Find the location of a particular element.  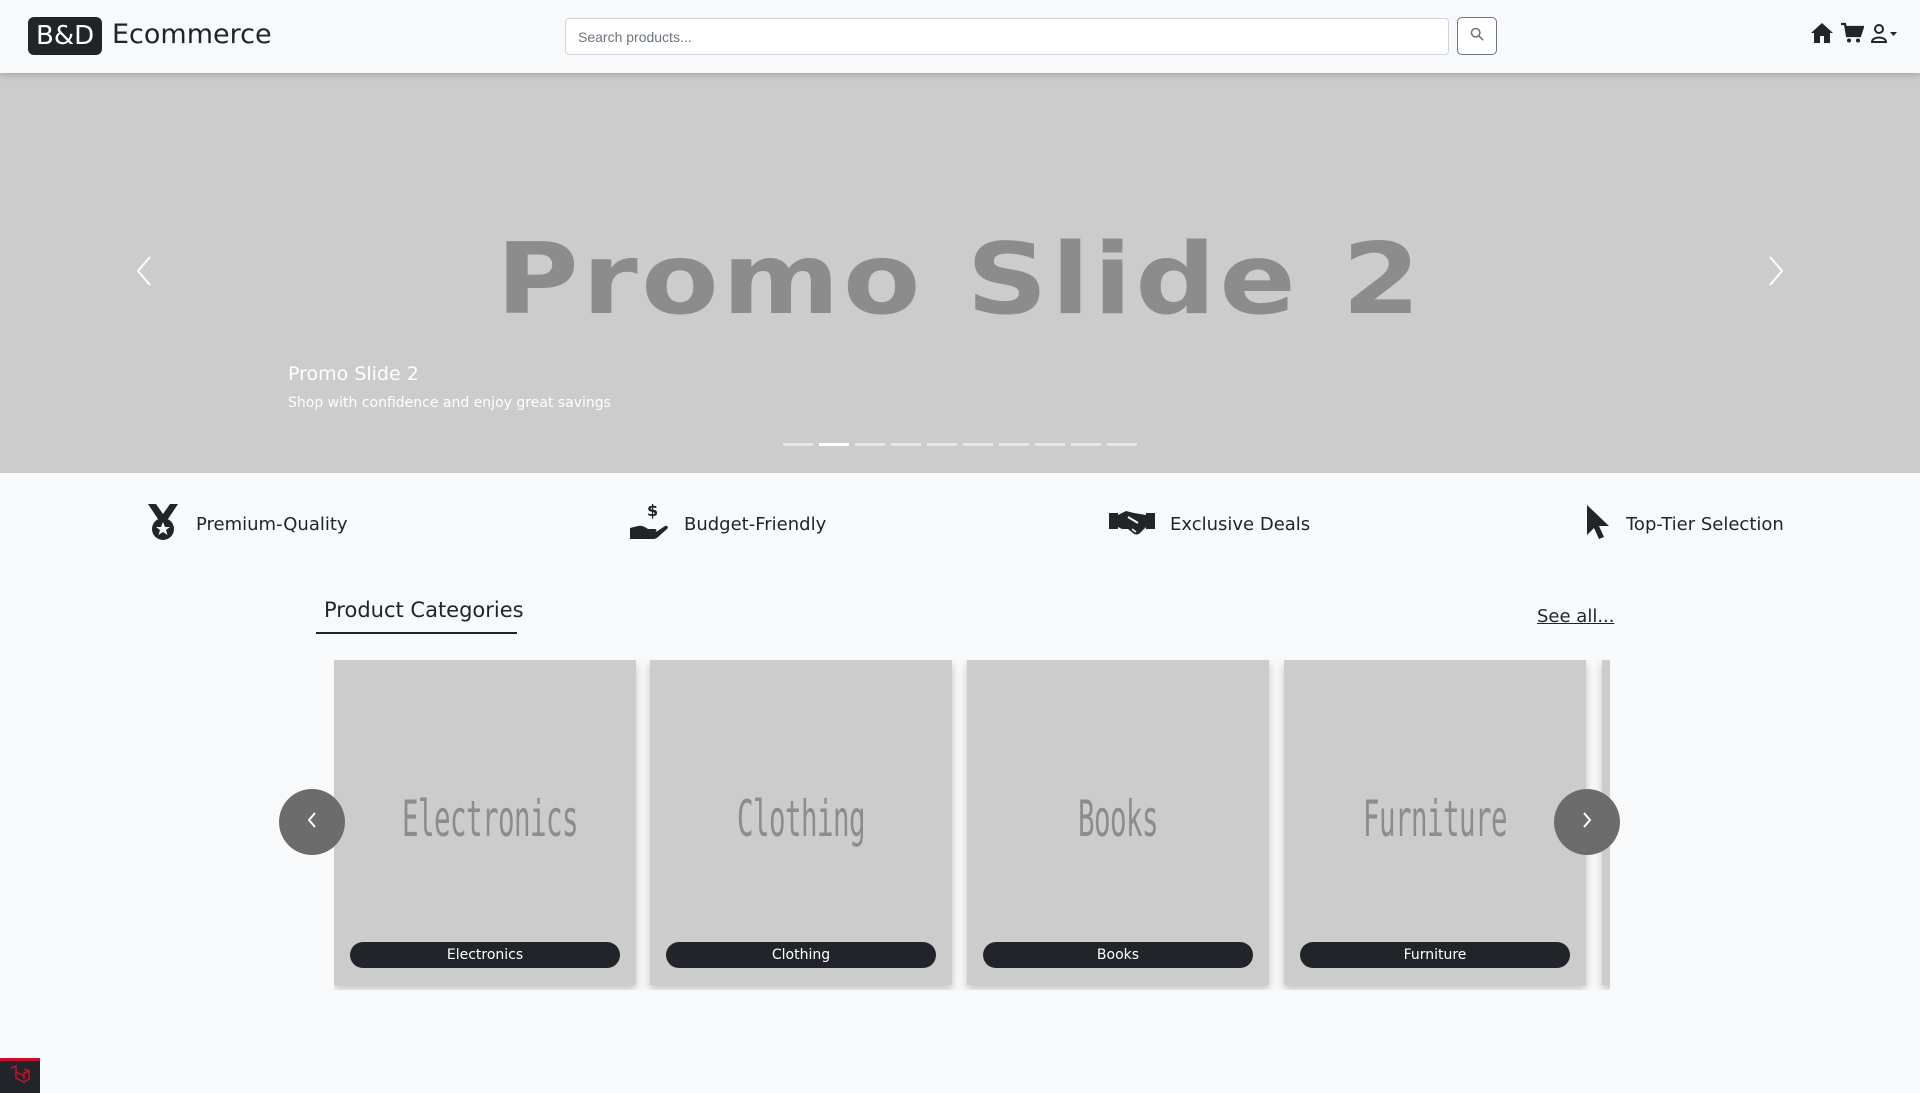

categories-heading-underline is located at coordinates (416, 633).